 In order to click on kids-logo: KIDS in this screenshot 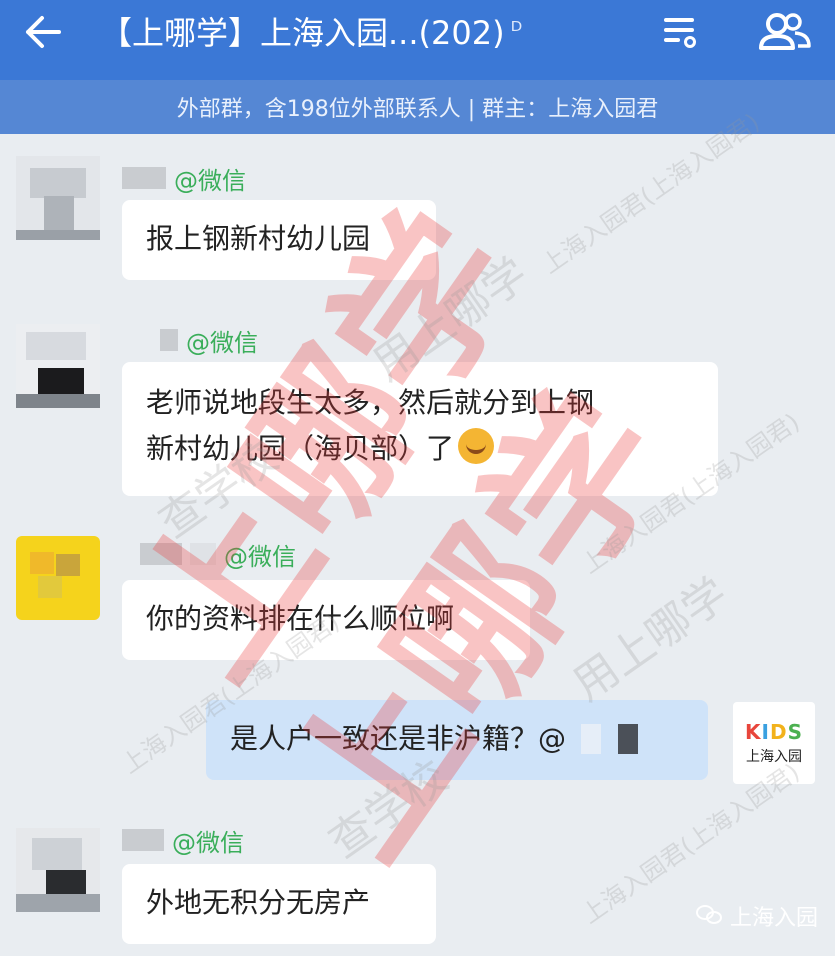, I will do `click(774, 732)`.